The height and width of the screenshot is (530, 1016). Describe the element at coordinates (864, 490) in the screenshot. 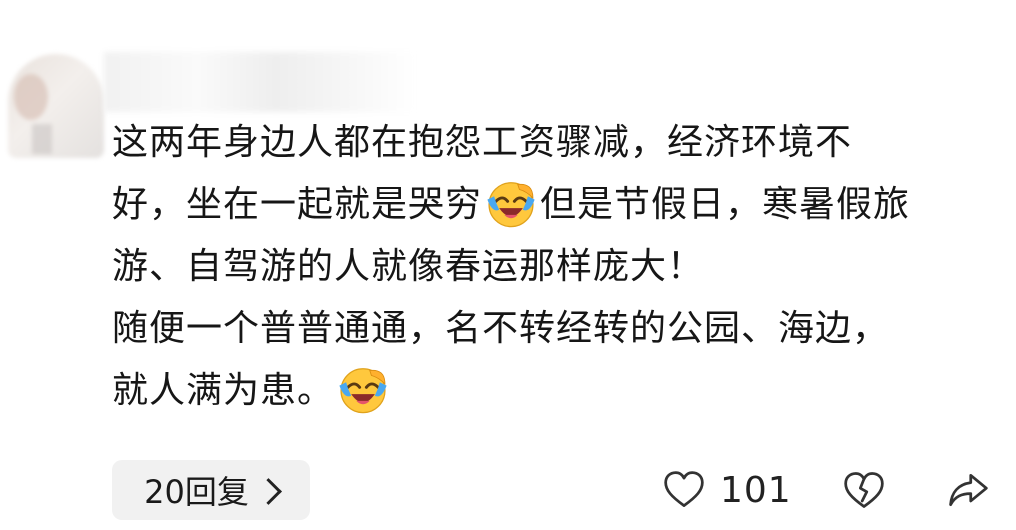

I see `broken-heart-icon` at that location.